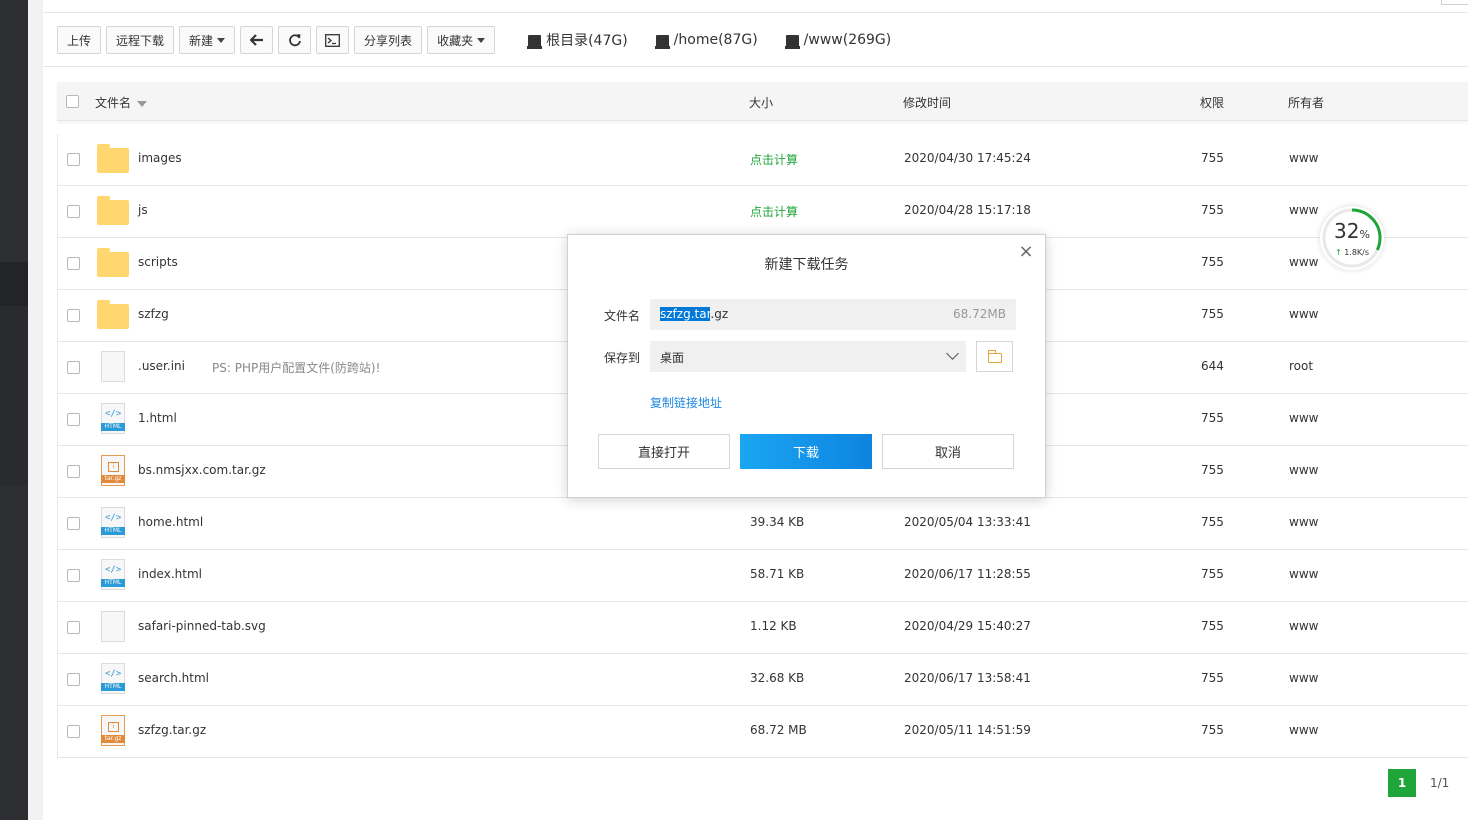  Describe the element at coordinates (686, 402) in the screenshot. I see `copy-link-button: 复制链接地址` at that location.